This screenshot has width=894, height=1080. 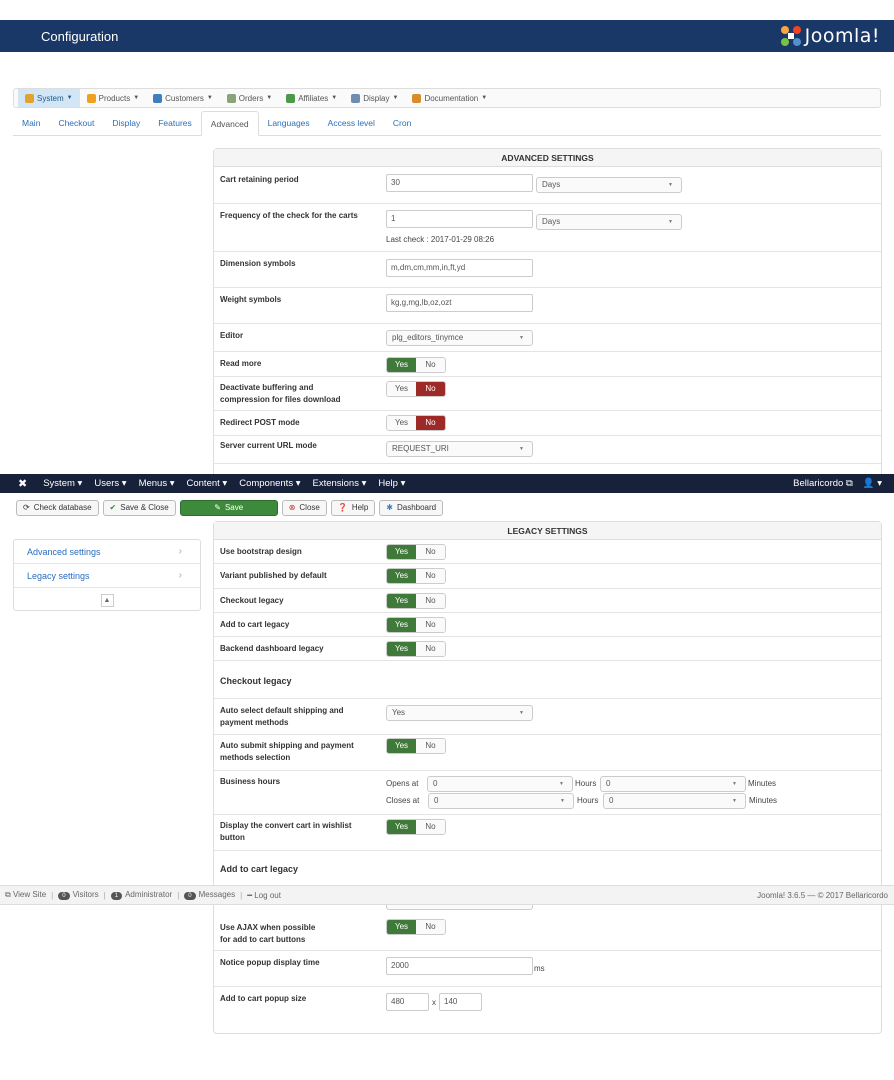 I want to click on tab-features: Features, so click(x=175, y=123).